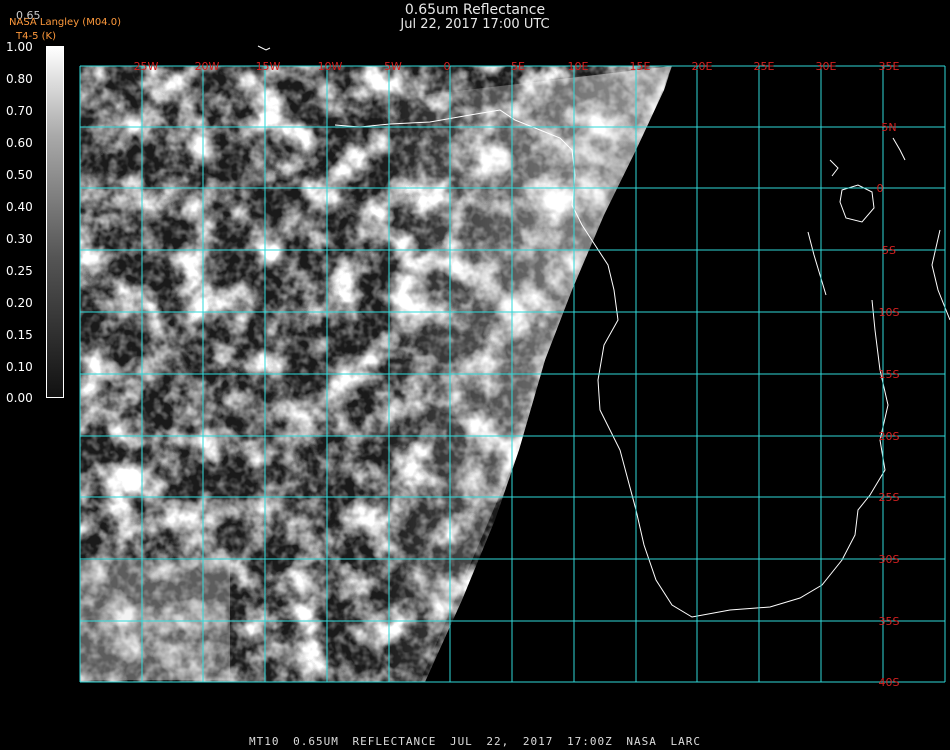  Describe the element at coordinates (475, 24) in the screenshot. I see `image-datetime: Jul 22, 2017 17:00 UTC` at that location.